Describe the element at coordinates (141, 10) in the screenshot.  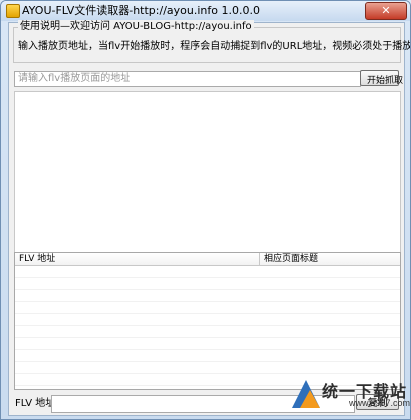
I see `window-title: AYOU-FLV文件读取器-http://ayou.info 1.0.0.0` at that location.